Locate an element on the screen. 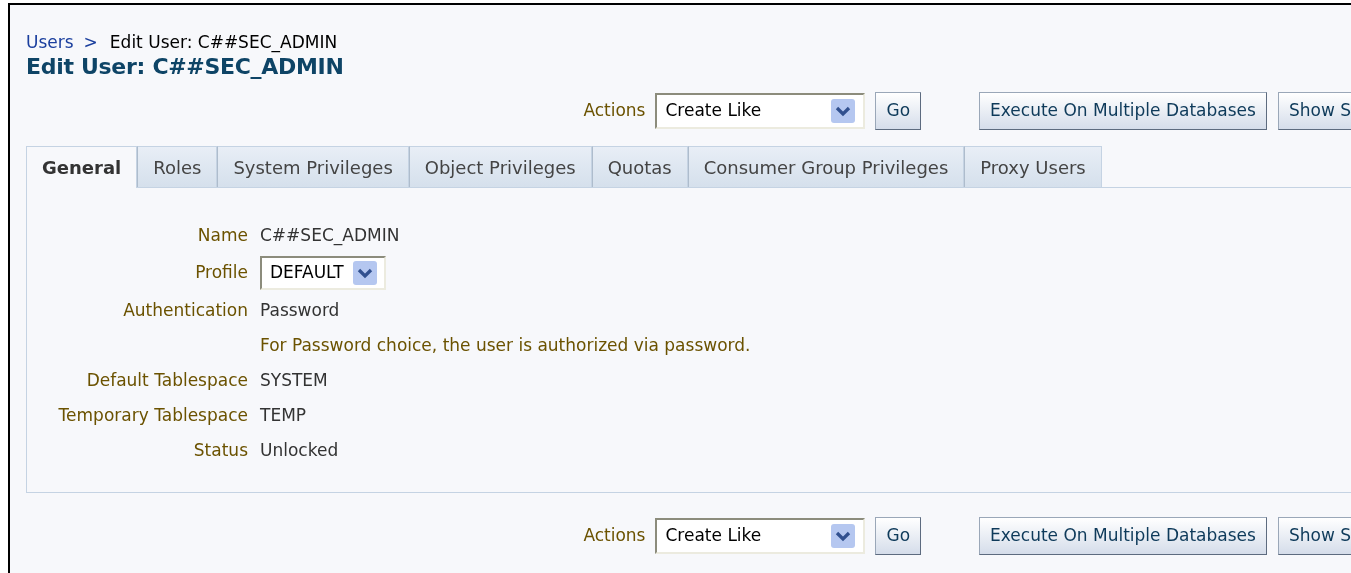  field-label: Profile is located at coordinates (221, 272).